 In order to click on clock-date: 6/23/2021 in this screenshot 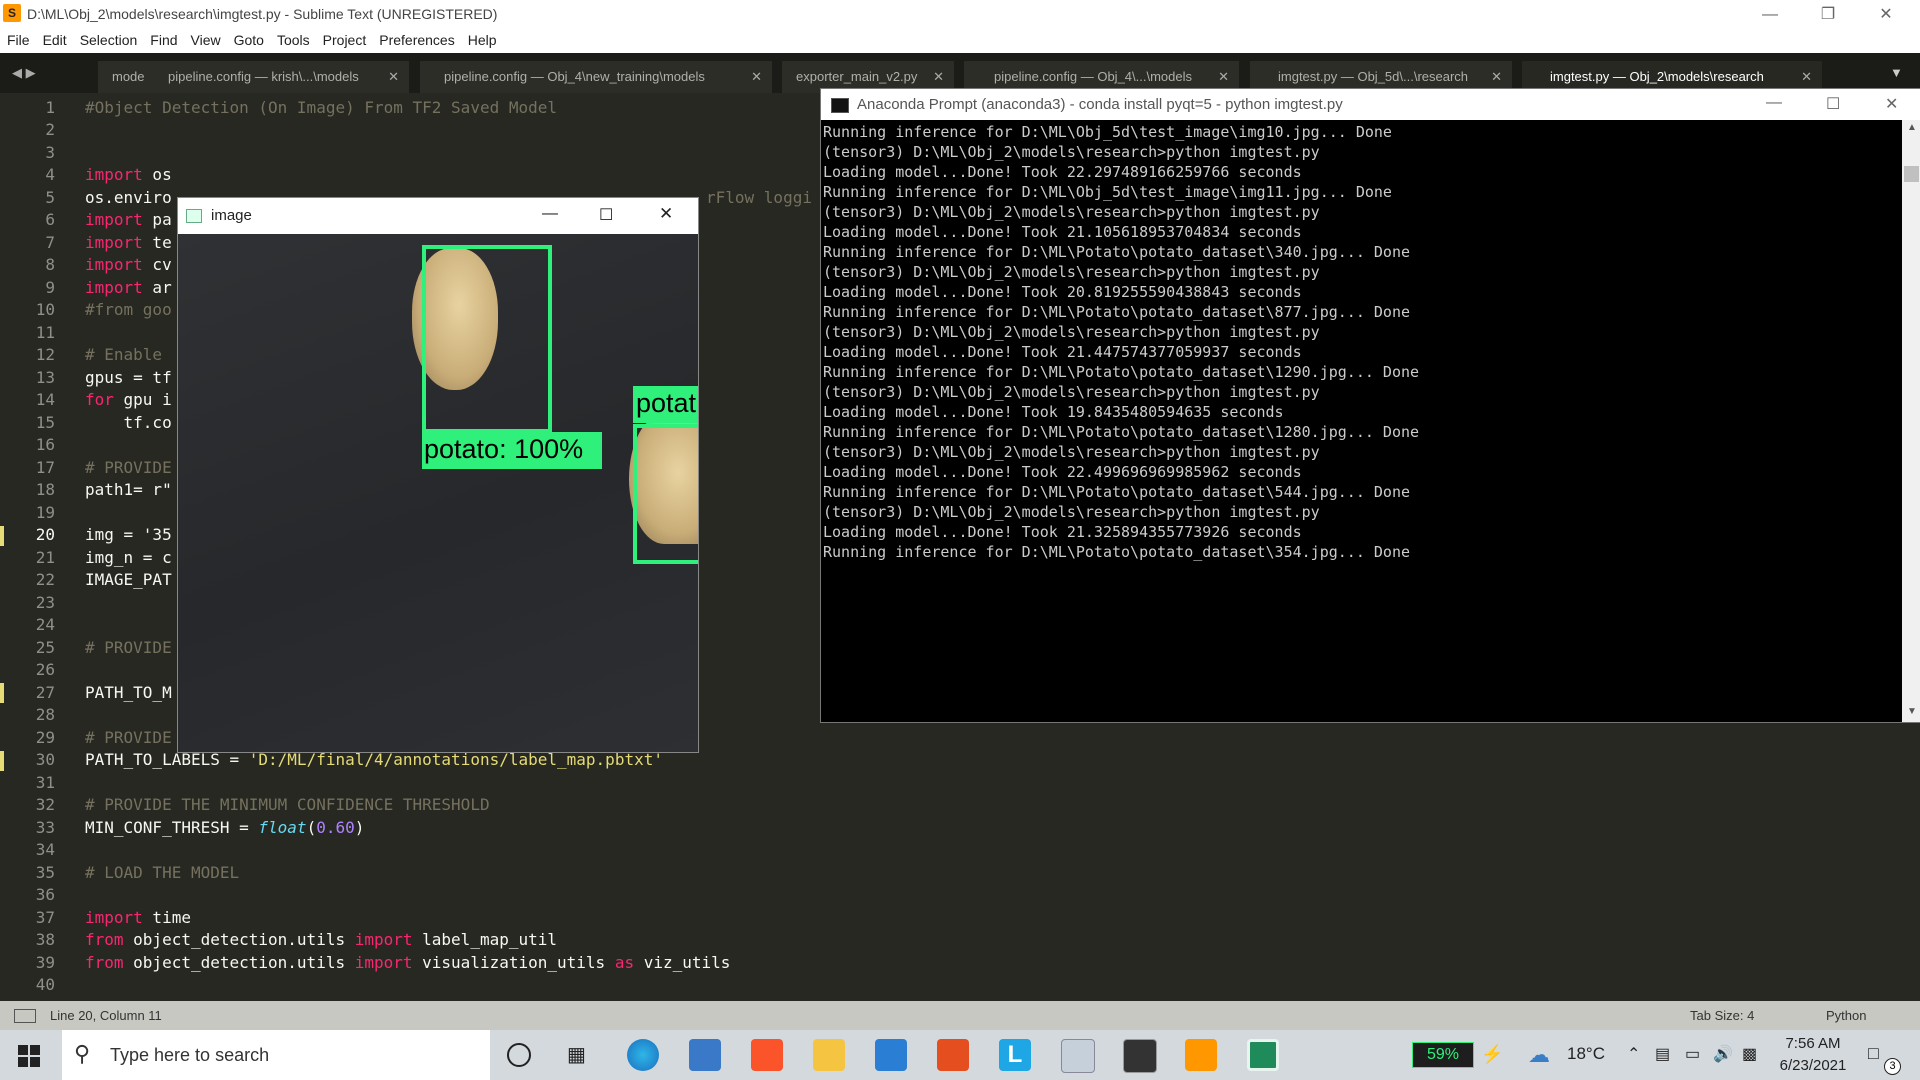, I will do `click(1813, 1065)`.